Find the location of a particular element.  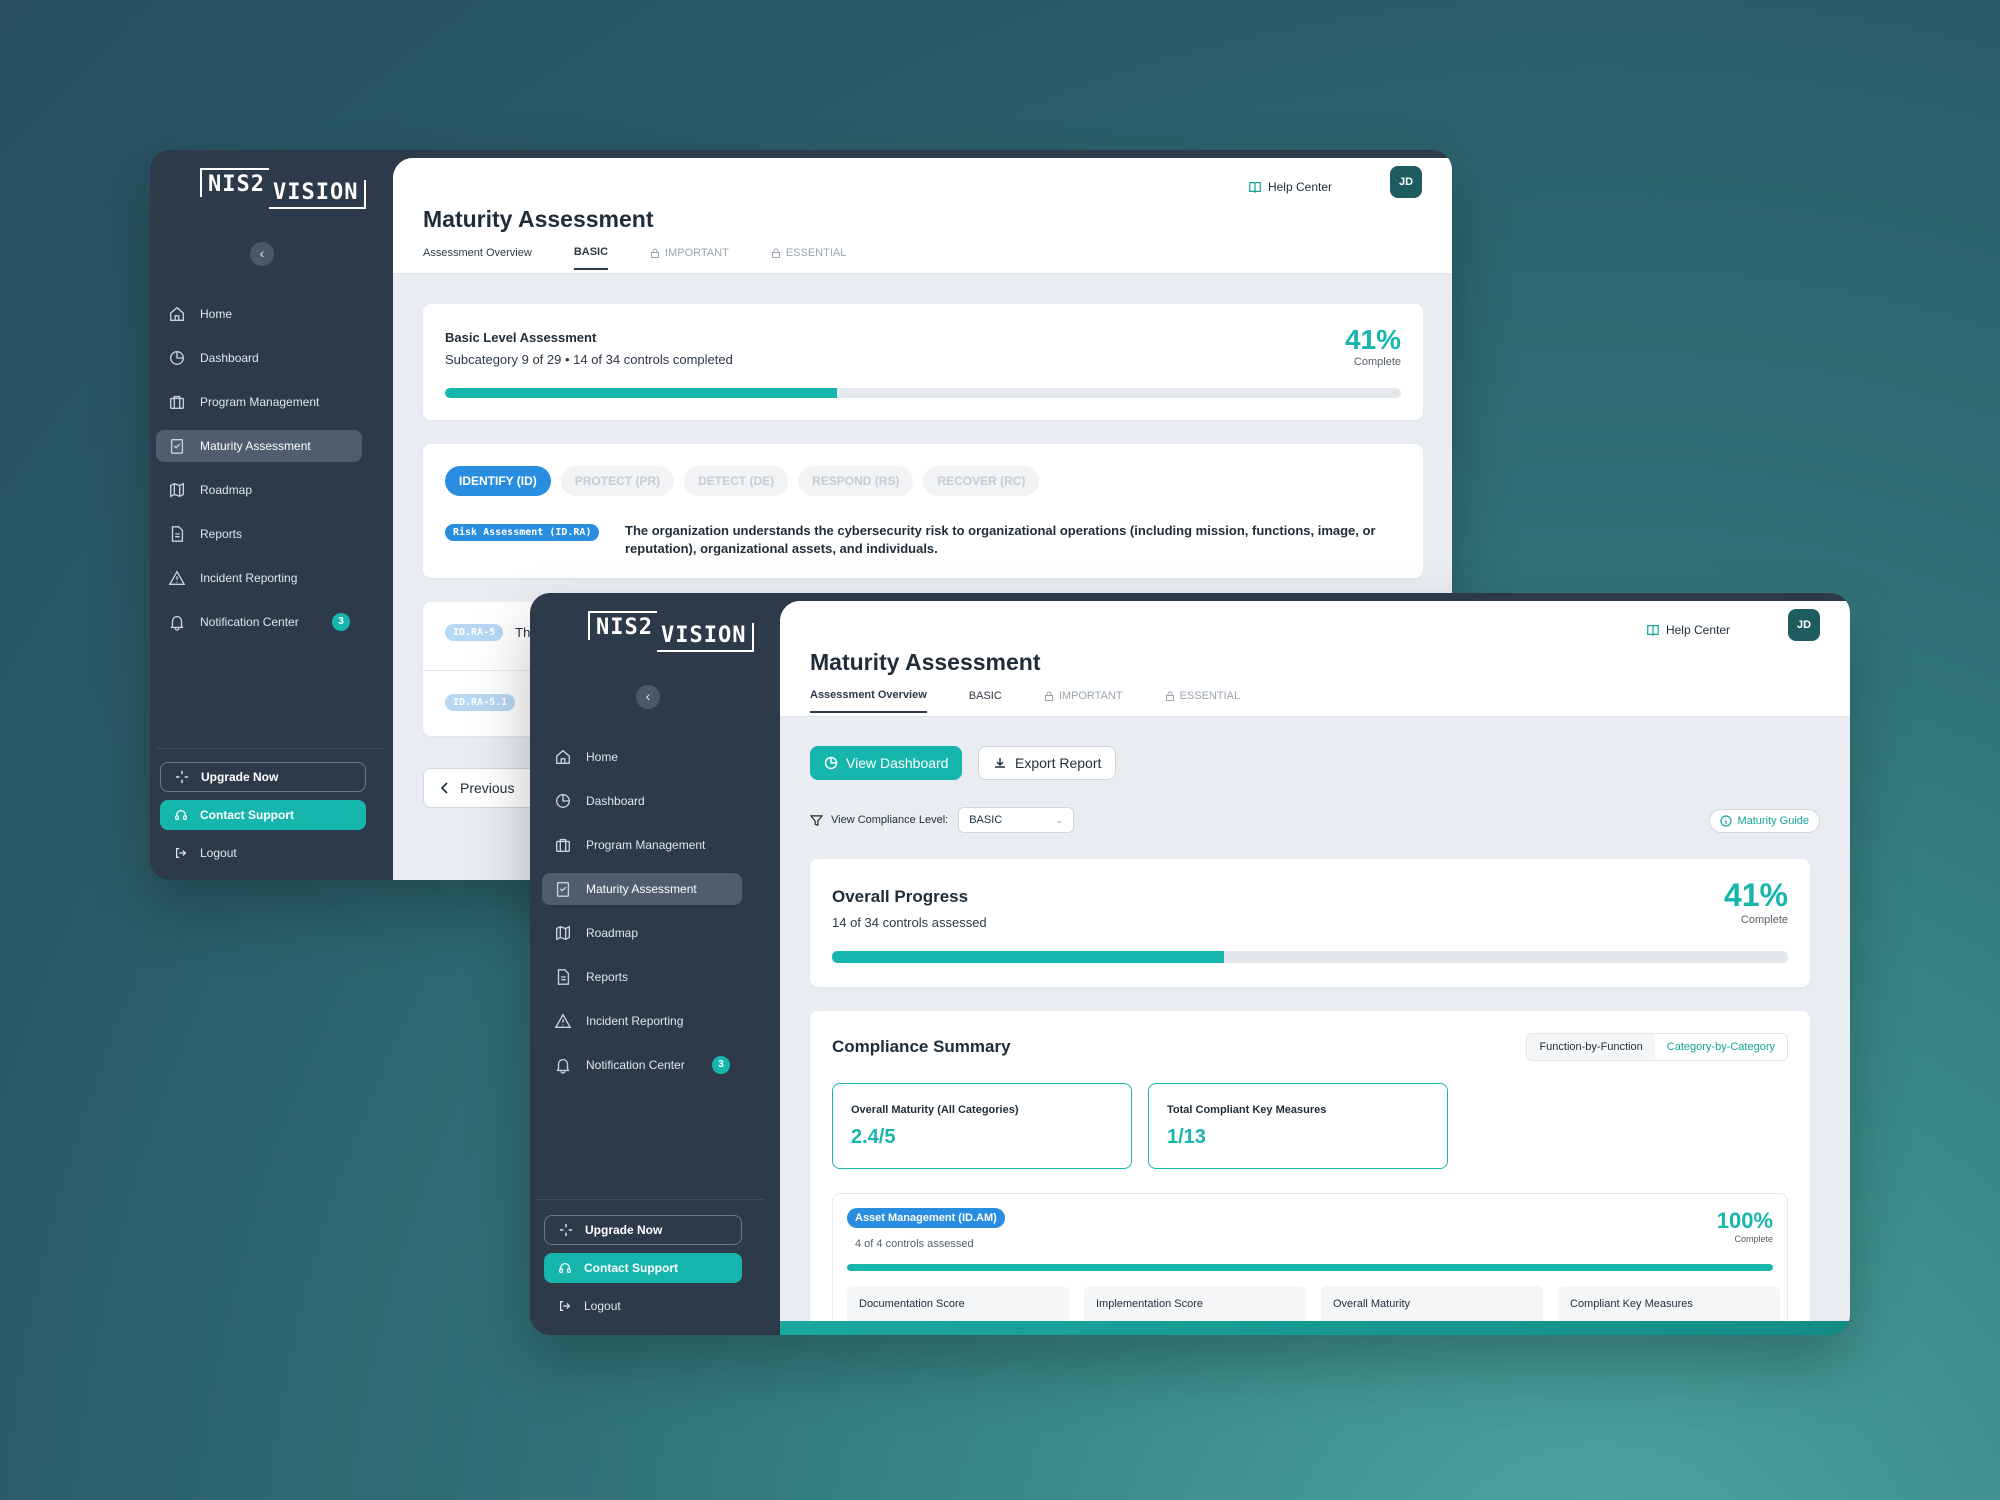

home-icon is located at coordinates (563, 757).